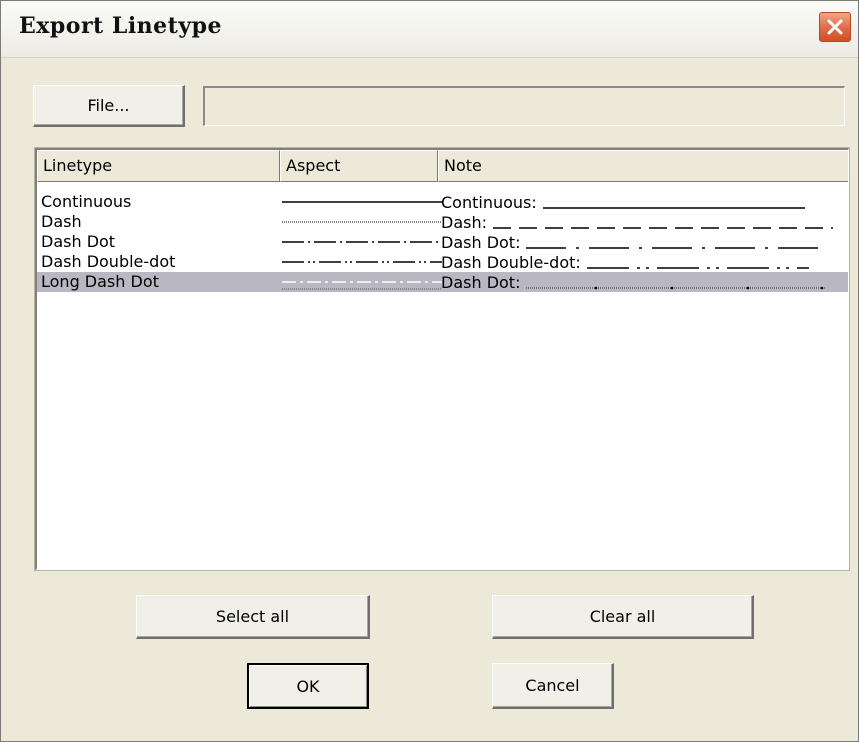 The height and width of the screenshot is (742, 859). I want to click on file-path-field, so click(524, 106).